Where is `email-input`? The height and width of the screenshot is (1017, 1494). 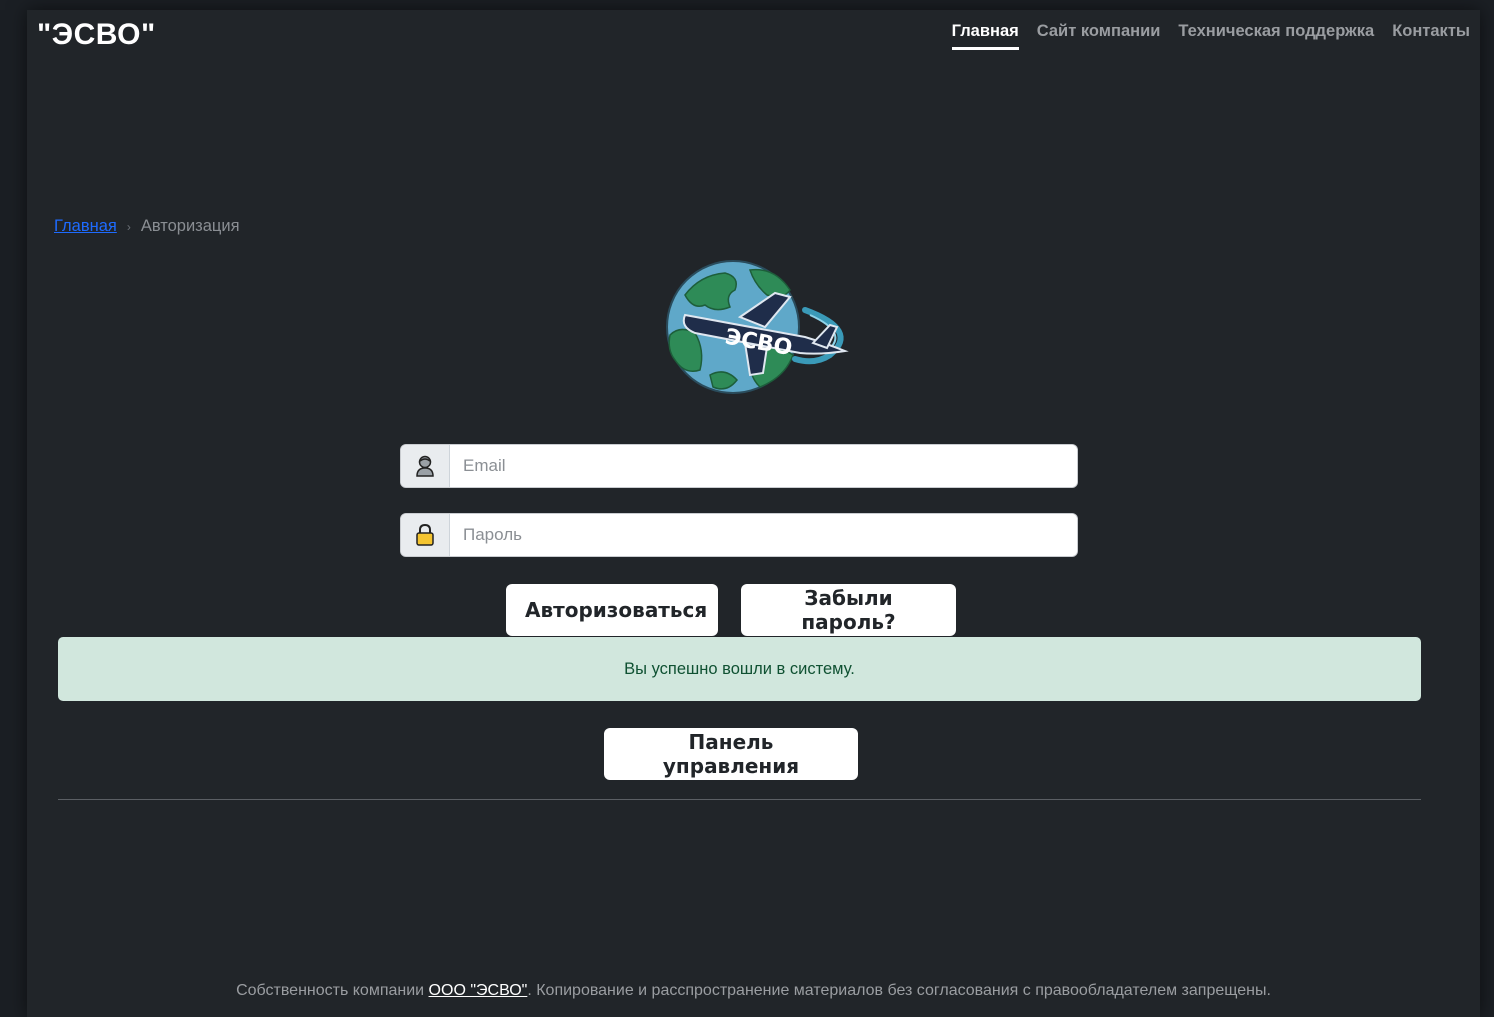 email-input is located at coordinates (763, 466).